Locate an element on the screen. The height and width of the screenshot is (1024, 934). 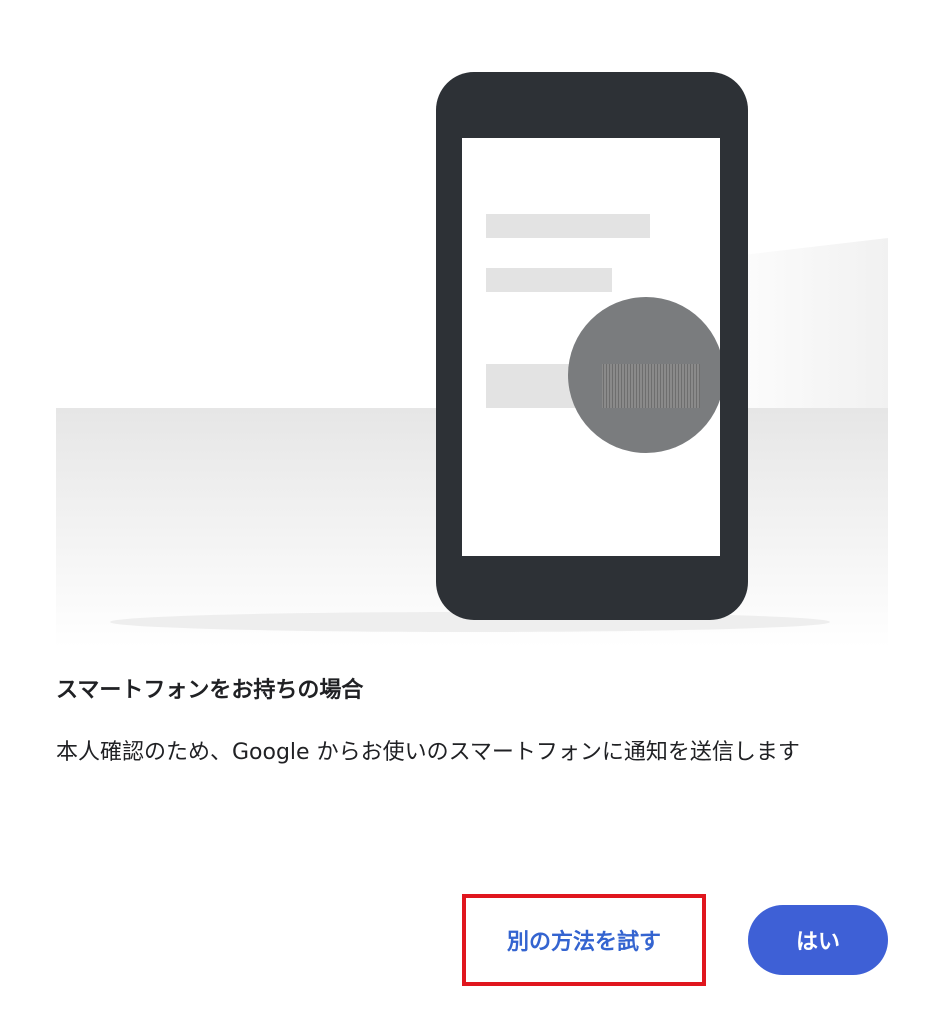
try-another-way-button: 別の方法を試す is located at coordinates (584, 940).